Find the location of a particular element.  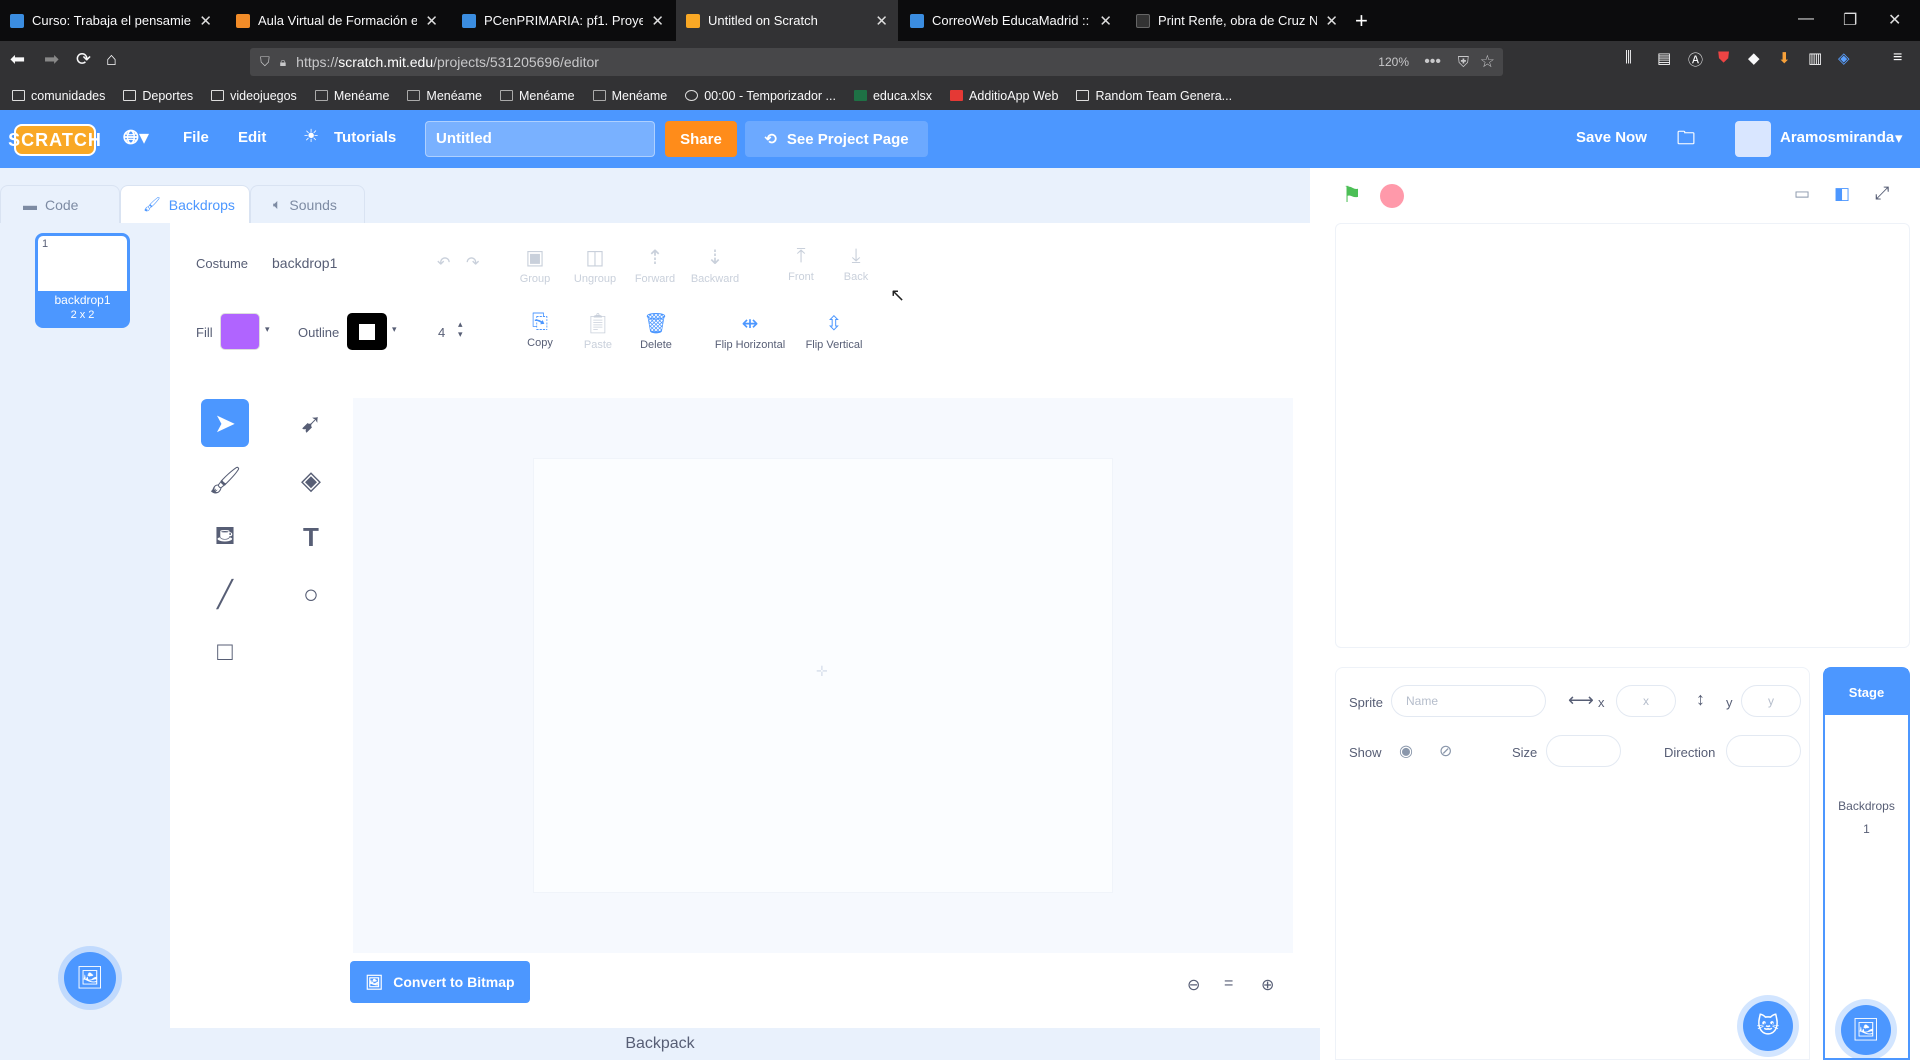

fullscreen-icon: ⤢ is located at coordinates (1882, 193).